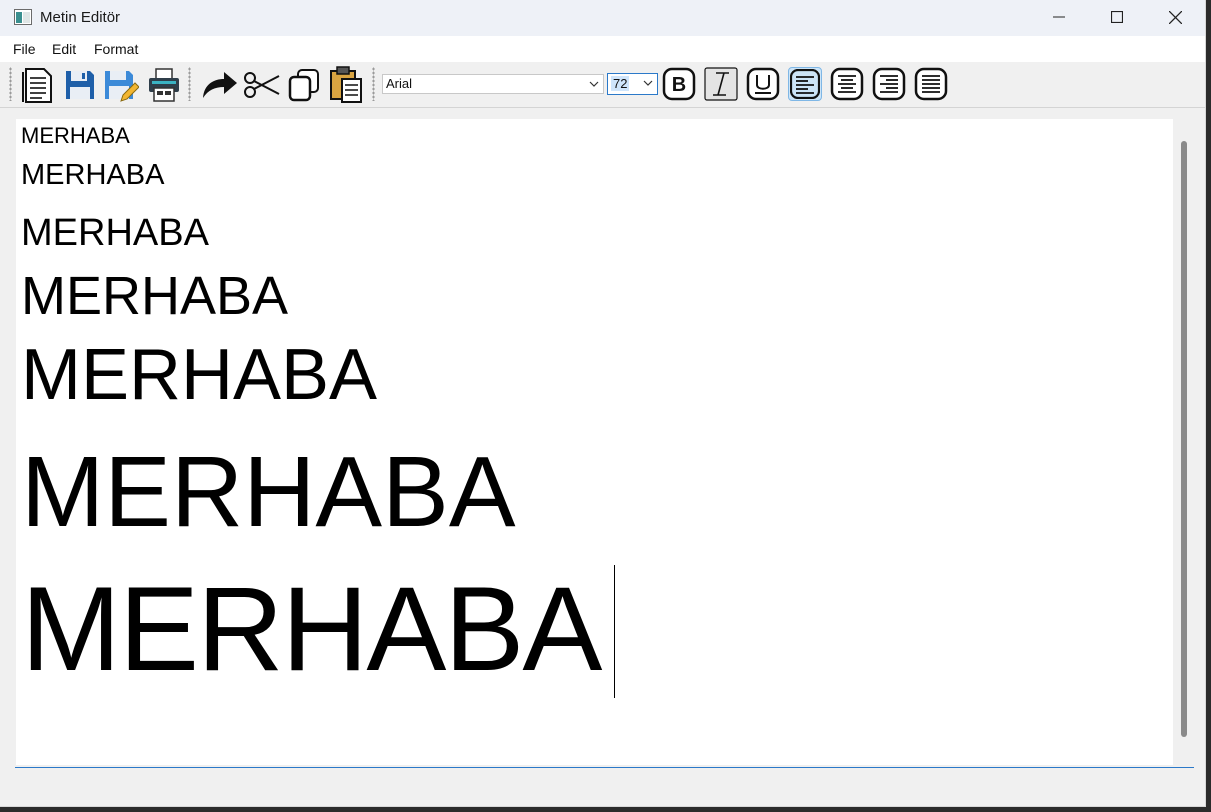 The height and width of the screenshot is (812, 1211). I want to click on save-as-button, so click(121, 85).